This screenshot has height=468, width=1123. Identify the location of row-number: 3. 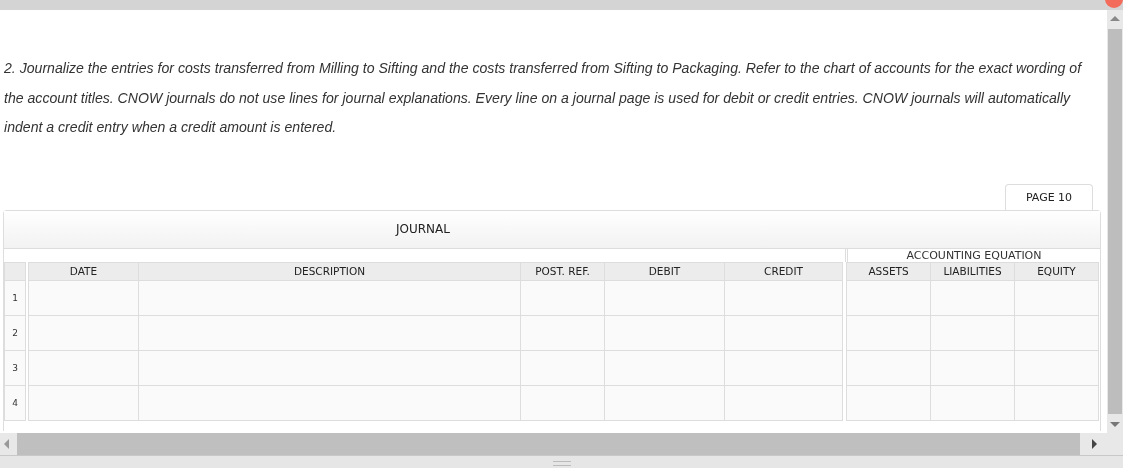
(15, 368).